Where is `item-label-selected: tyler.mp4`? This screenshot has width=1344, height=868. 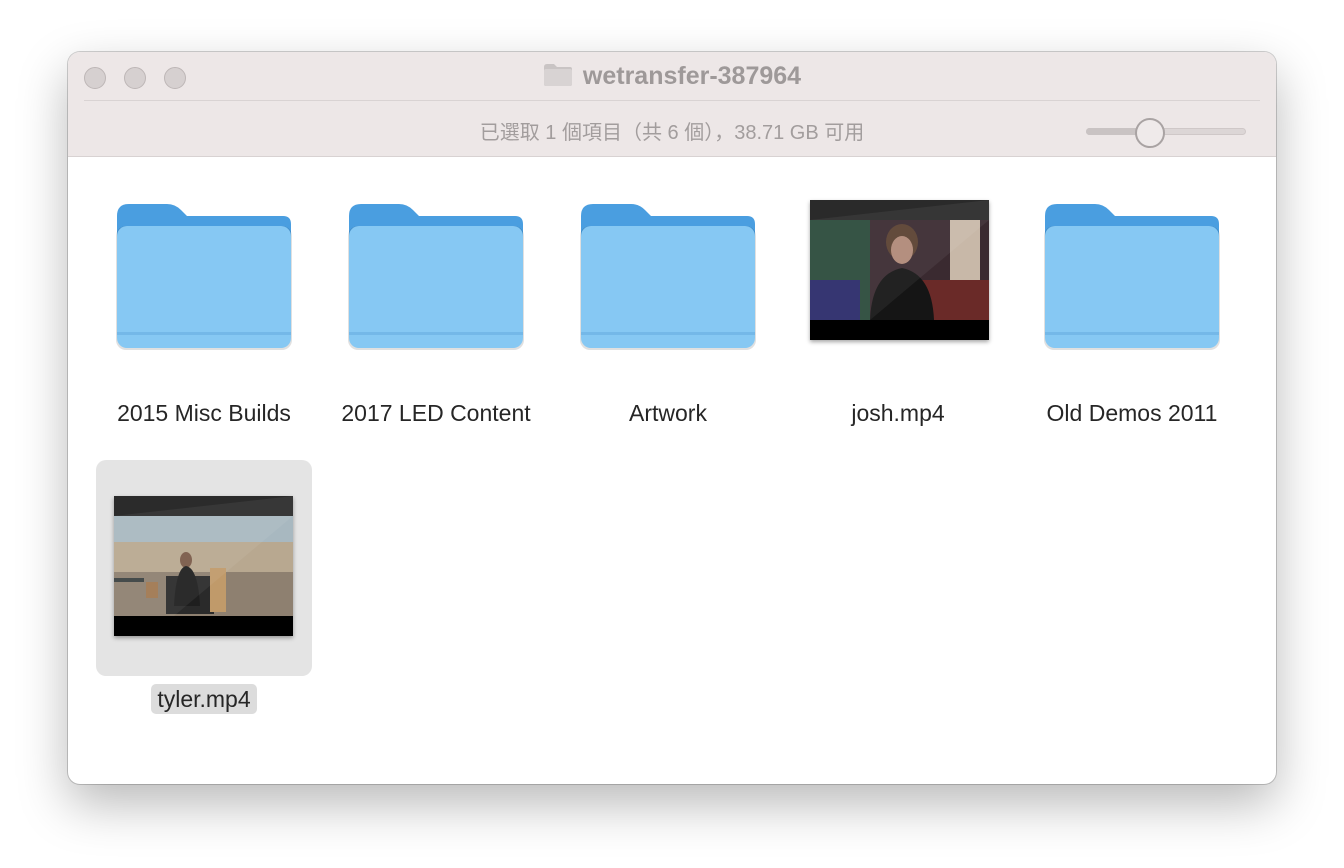 item-label-selected: tyler.mp4 is located at coordinates (204, 699).